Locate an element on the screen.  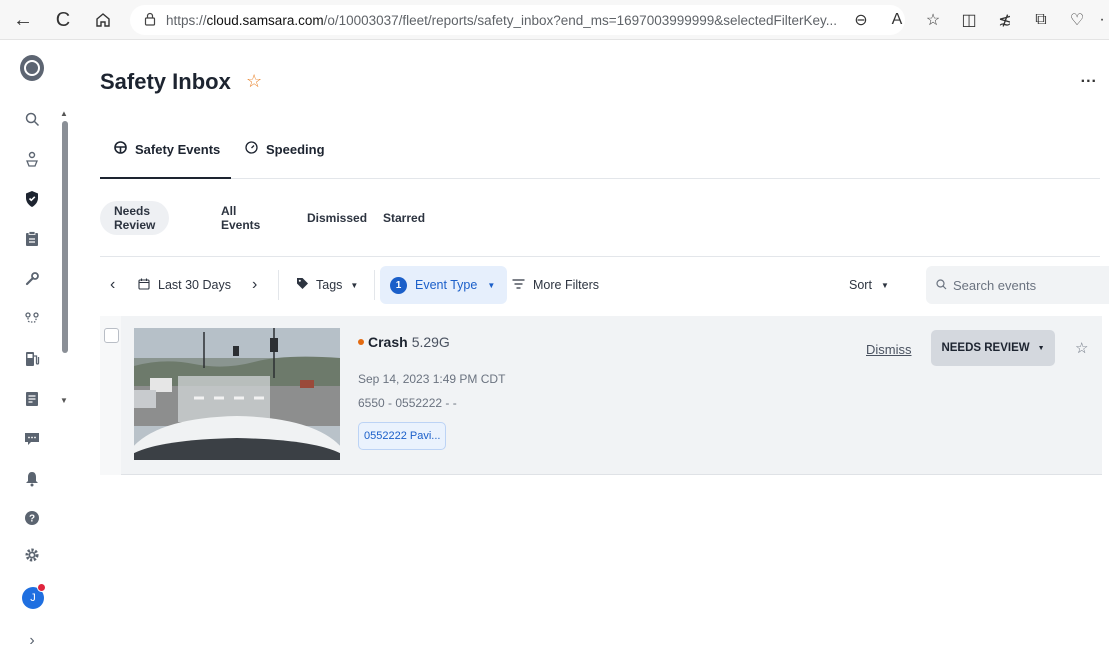
tags-filter-button: Tags ▼ is located at coordinates (327, 285).